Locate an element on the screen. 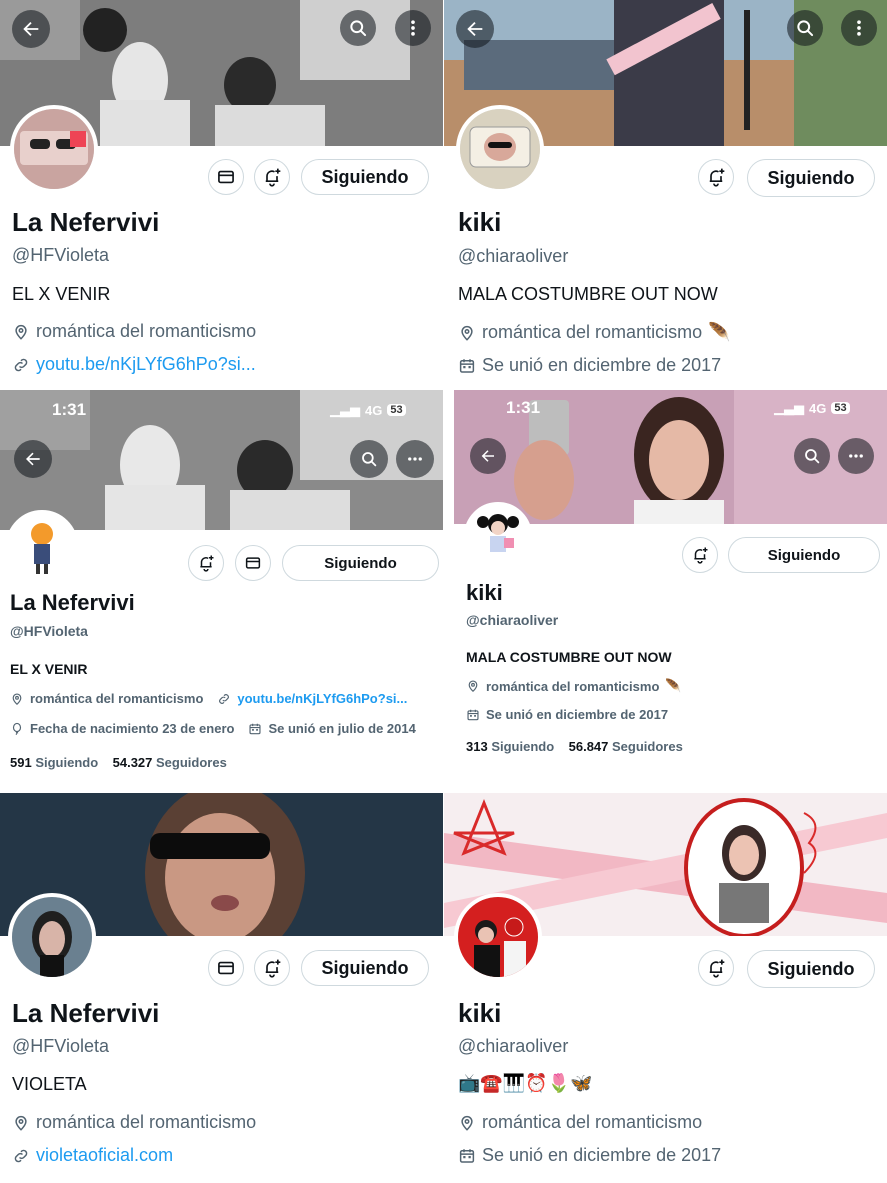 This screenshot has height=1183, width=887. location-row: romántica del romanticismo 🪶 is located at coordinates (594, 332).